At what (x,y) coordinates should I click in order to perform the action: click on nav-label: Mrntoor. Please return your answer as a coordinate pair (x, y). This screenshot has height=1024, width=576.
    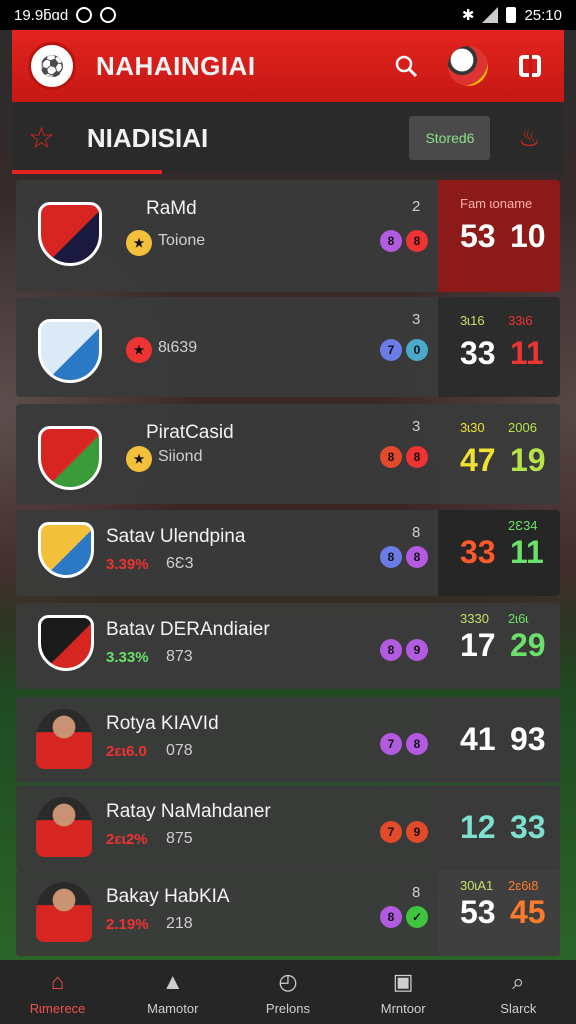
    Looking at the image, I should click on (403, 1008).